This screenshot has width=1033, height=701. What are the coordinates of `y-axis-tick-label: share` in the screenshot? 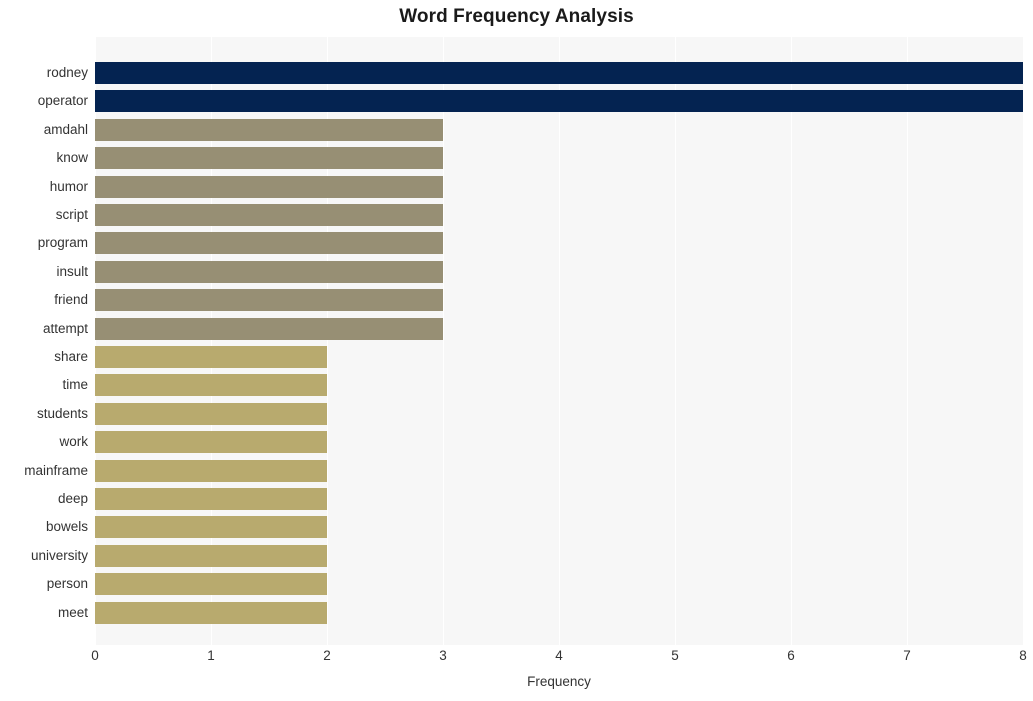 It's located at (71, 356).